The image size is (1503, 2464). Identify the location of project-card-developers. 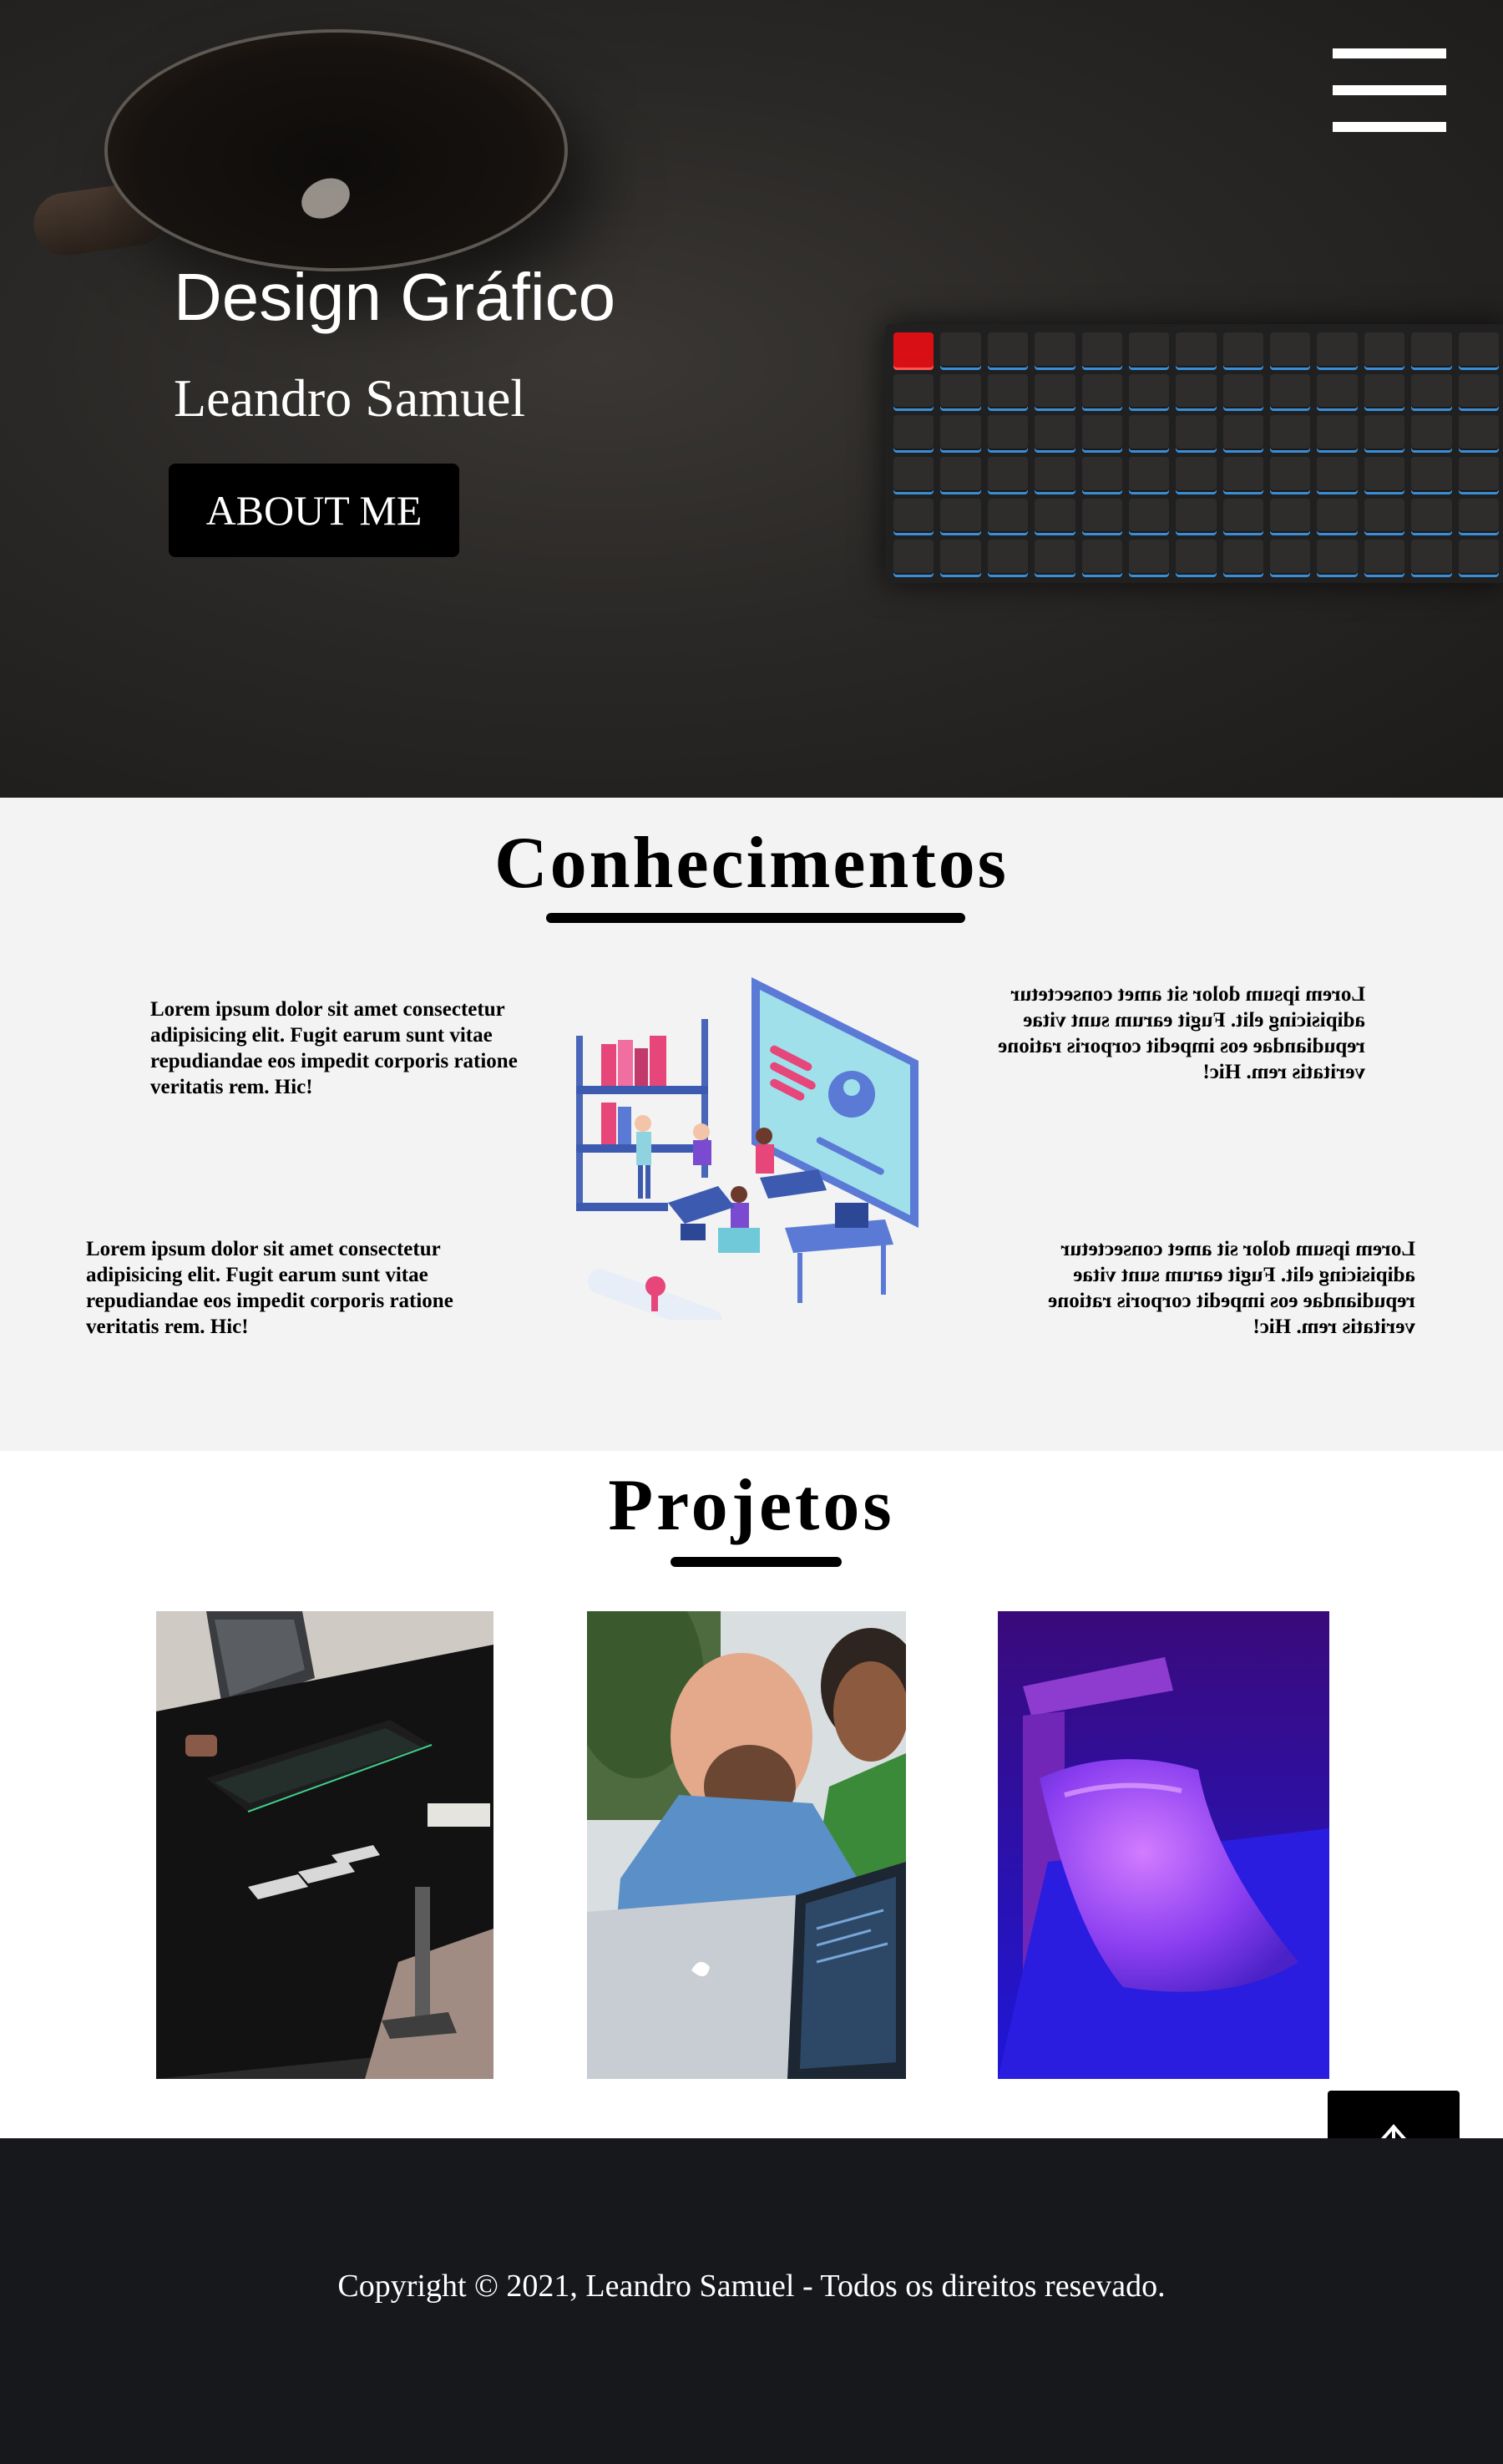
(746, 1845).